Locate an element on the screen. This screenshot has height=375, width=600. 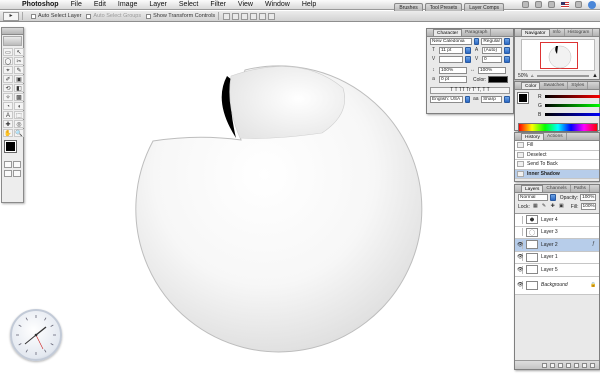
font-family-dropdown-icon is located at coordinates (476, 41).